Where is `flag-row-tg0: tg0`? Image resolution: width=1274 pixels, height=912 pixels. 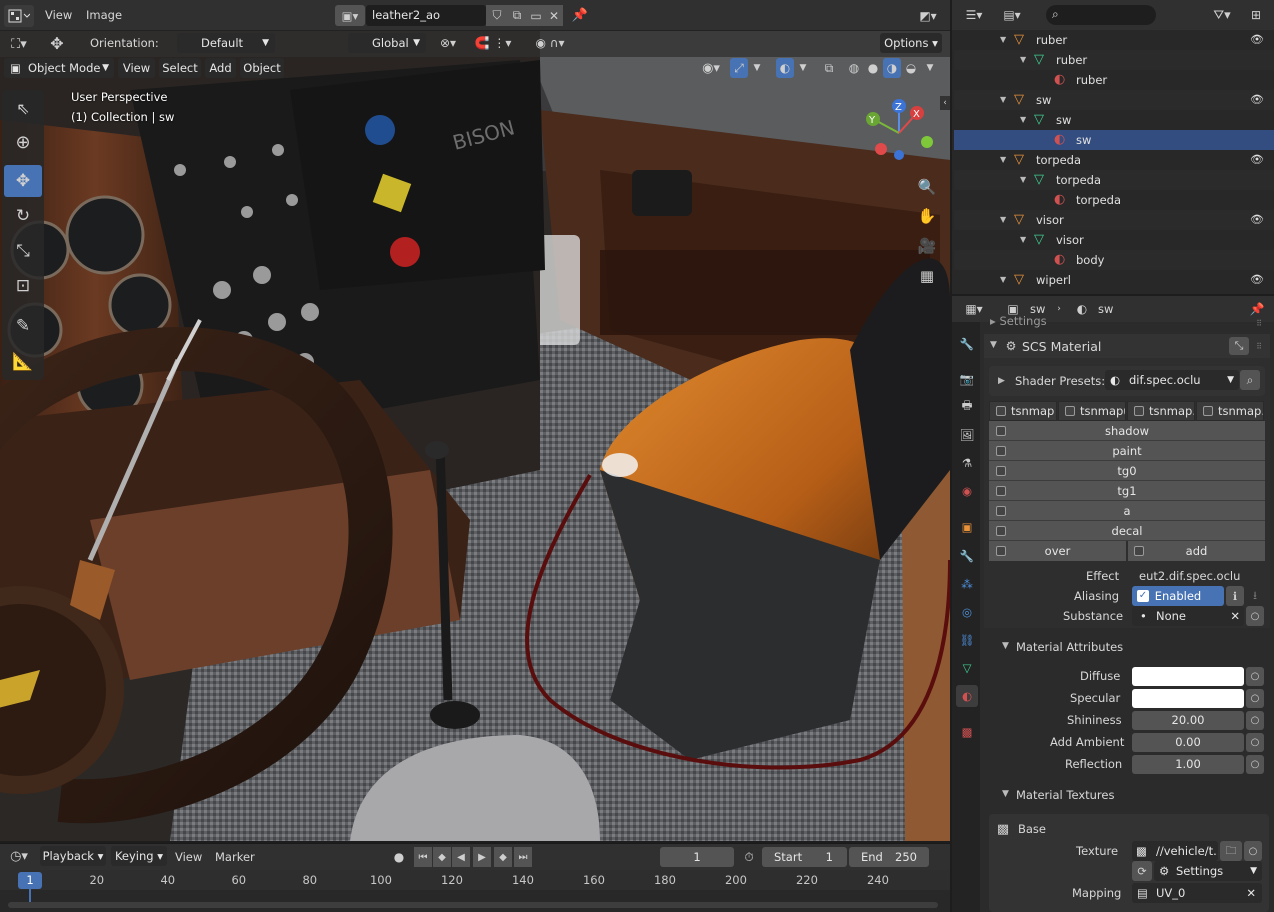
flag-row-tg0: tg0 is located at coordinates (1127, 471).